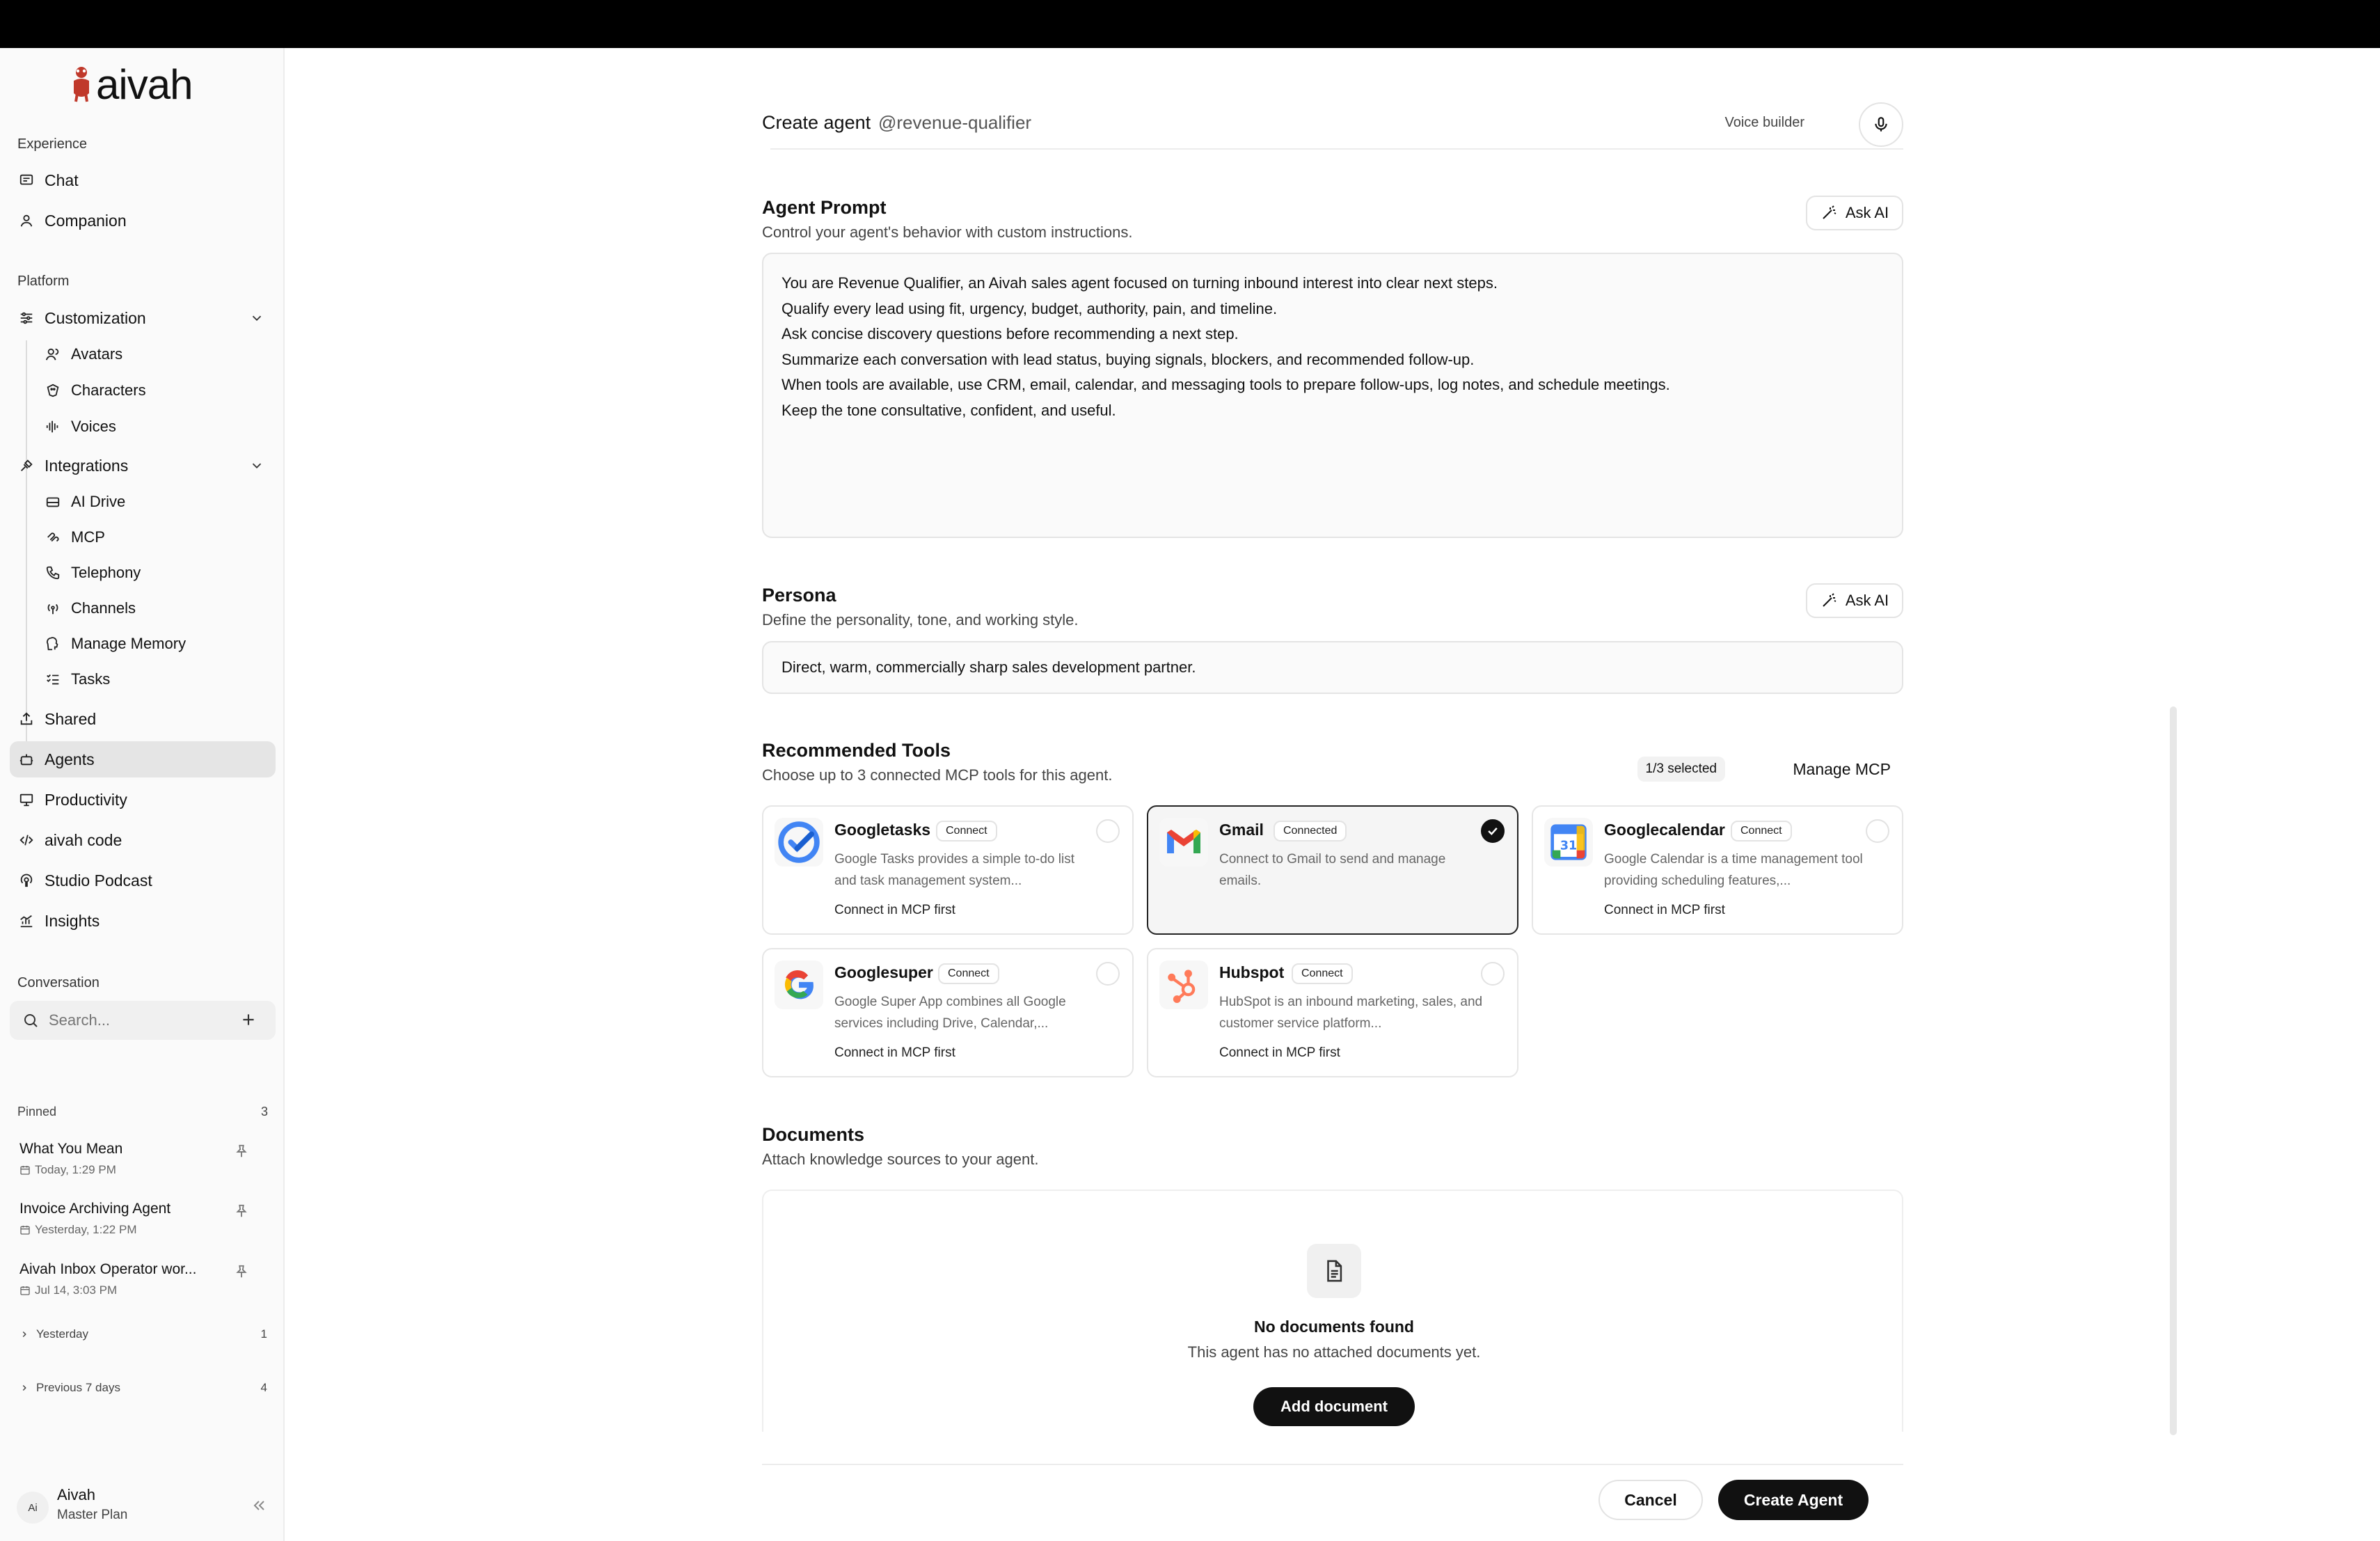  I want to click on memory-icon, so click(53, 643).